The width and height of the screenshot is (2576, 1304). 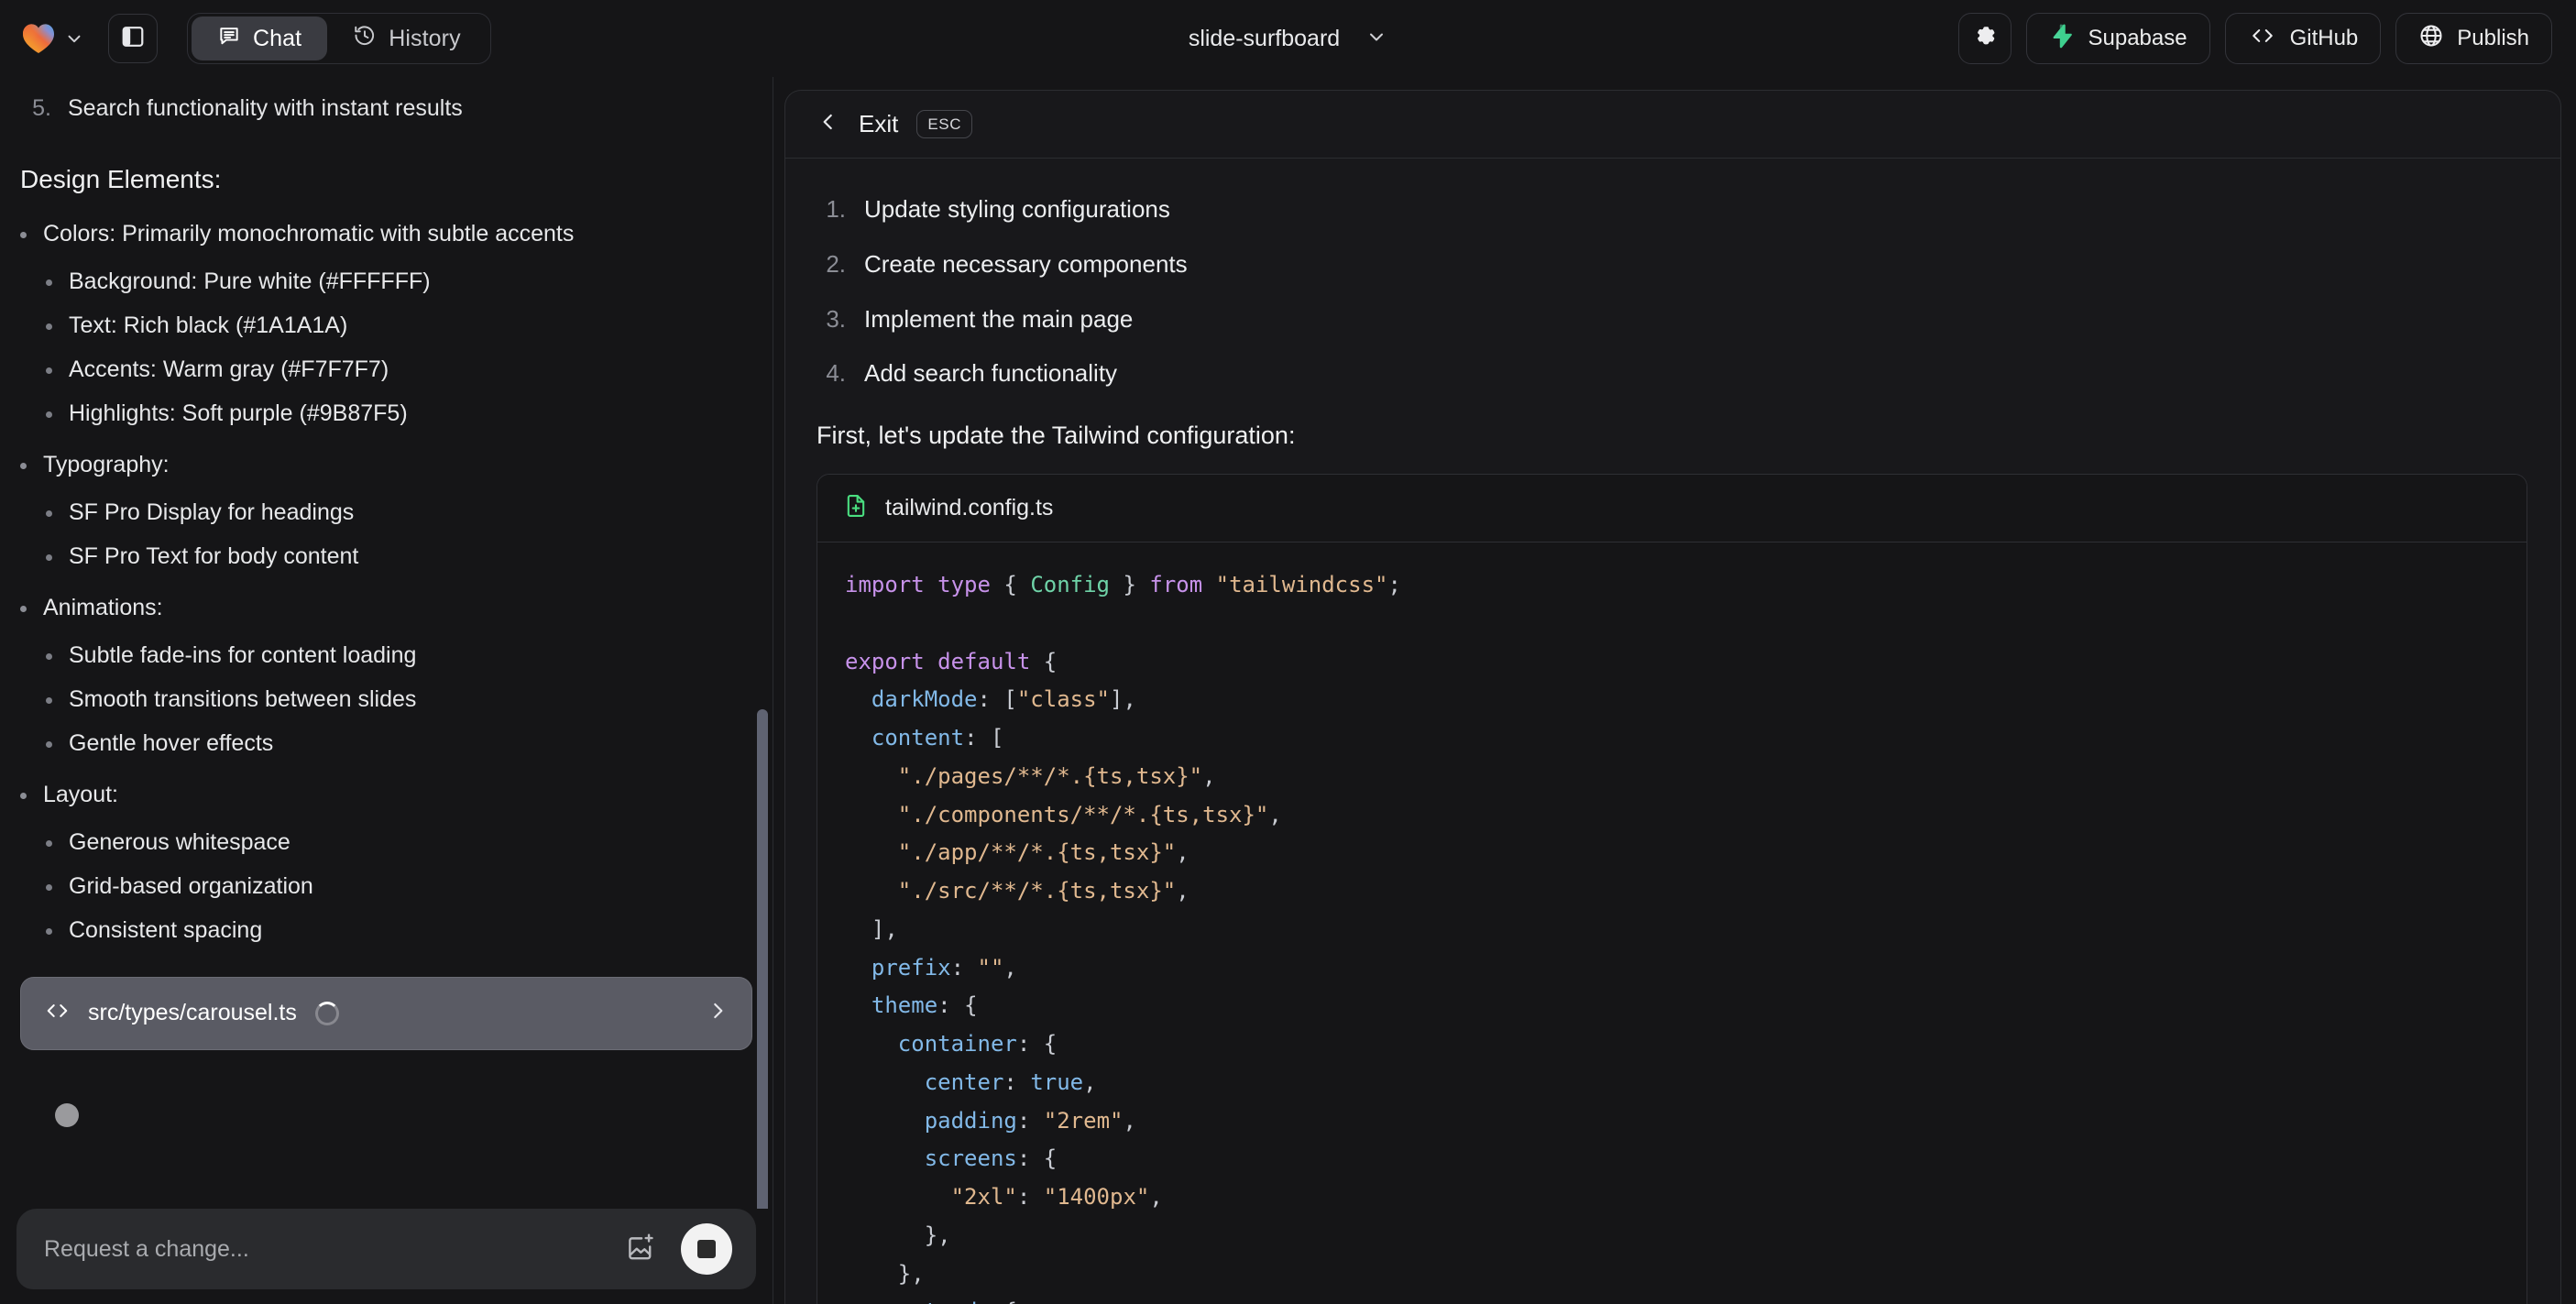 I want to click on list-item: Consistent spacing, so click(x=399, y=930).